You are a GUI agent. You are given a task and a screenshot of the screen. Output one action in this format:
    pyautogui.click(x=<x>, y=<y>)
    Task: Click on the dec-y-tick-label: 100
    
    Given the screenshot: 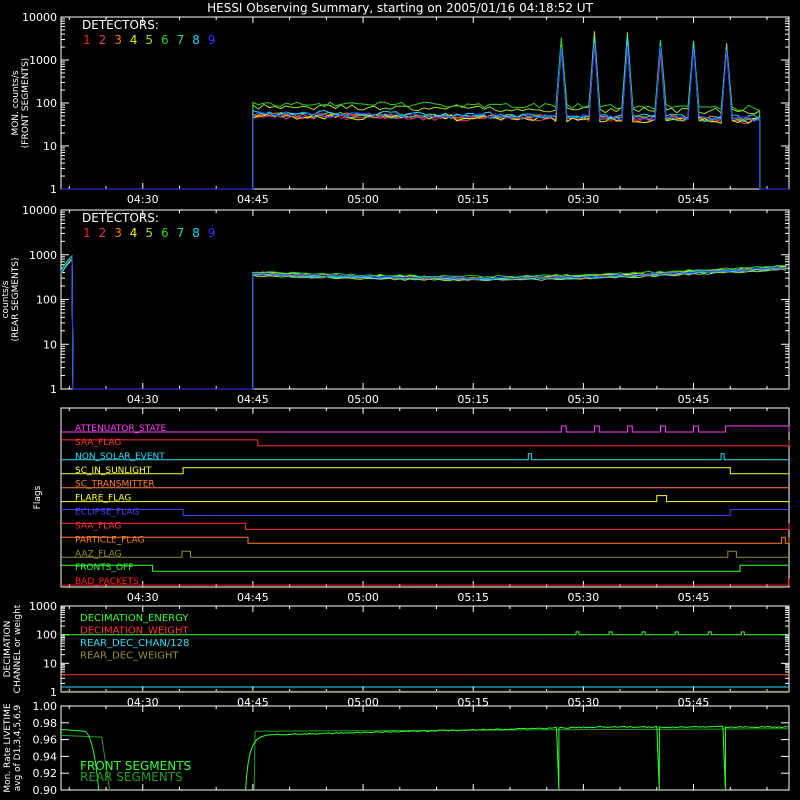 What is the action you would take?
    pyautogui.click(x=46, y=635)
    